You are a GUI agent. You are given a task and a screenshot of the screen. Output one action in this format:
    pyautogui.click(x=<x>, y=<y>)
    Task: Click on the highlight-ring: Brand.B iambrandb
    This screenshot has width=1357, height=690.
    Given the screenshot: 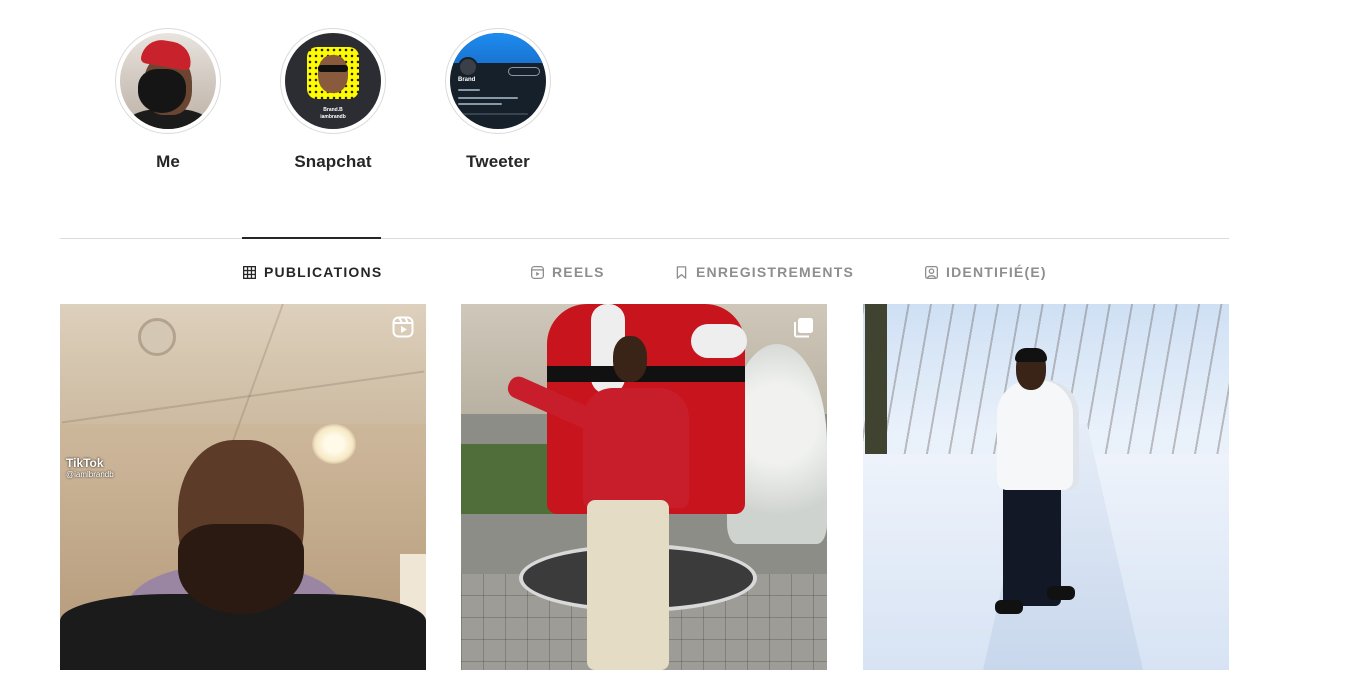 What is the action you would take?
    pyautogui.click(x=333, y=81)
    